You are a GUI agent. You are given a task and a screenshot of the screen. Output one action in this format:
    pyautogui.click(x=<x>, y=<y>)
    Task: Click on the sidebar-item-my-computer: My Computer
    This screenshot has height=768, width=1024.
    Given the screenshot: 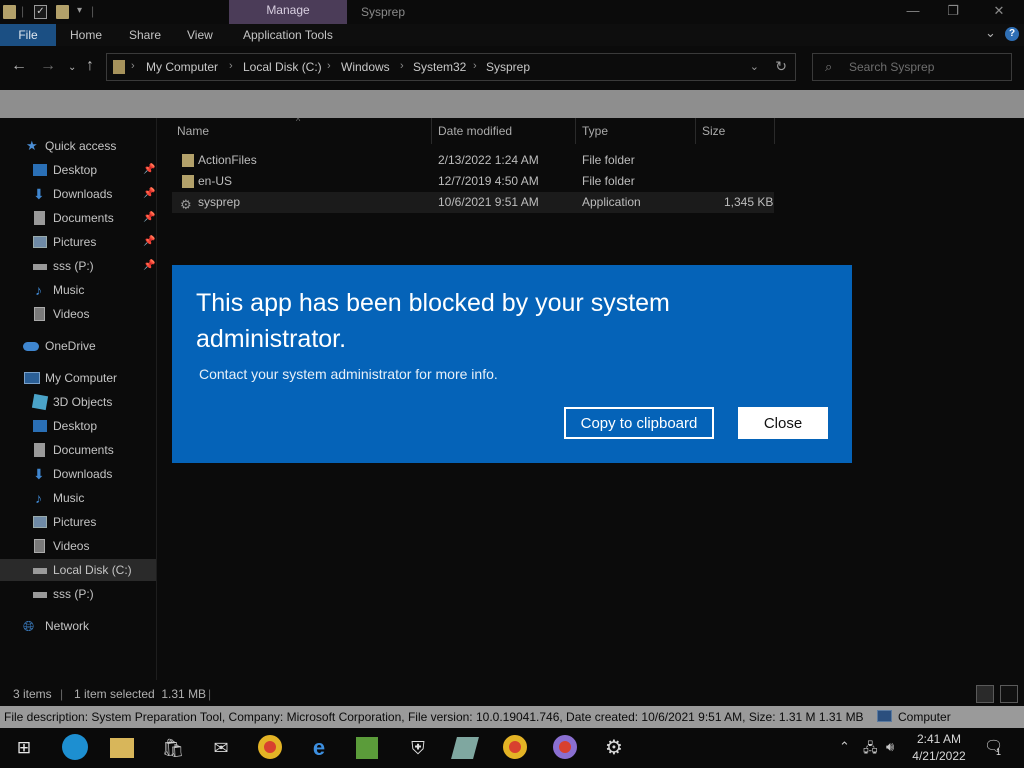 What is the action you would take?
    pyautogui.click(x=78, y=378)
    